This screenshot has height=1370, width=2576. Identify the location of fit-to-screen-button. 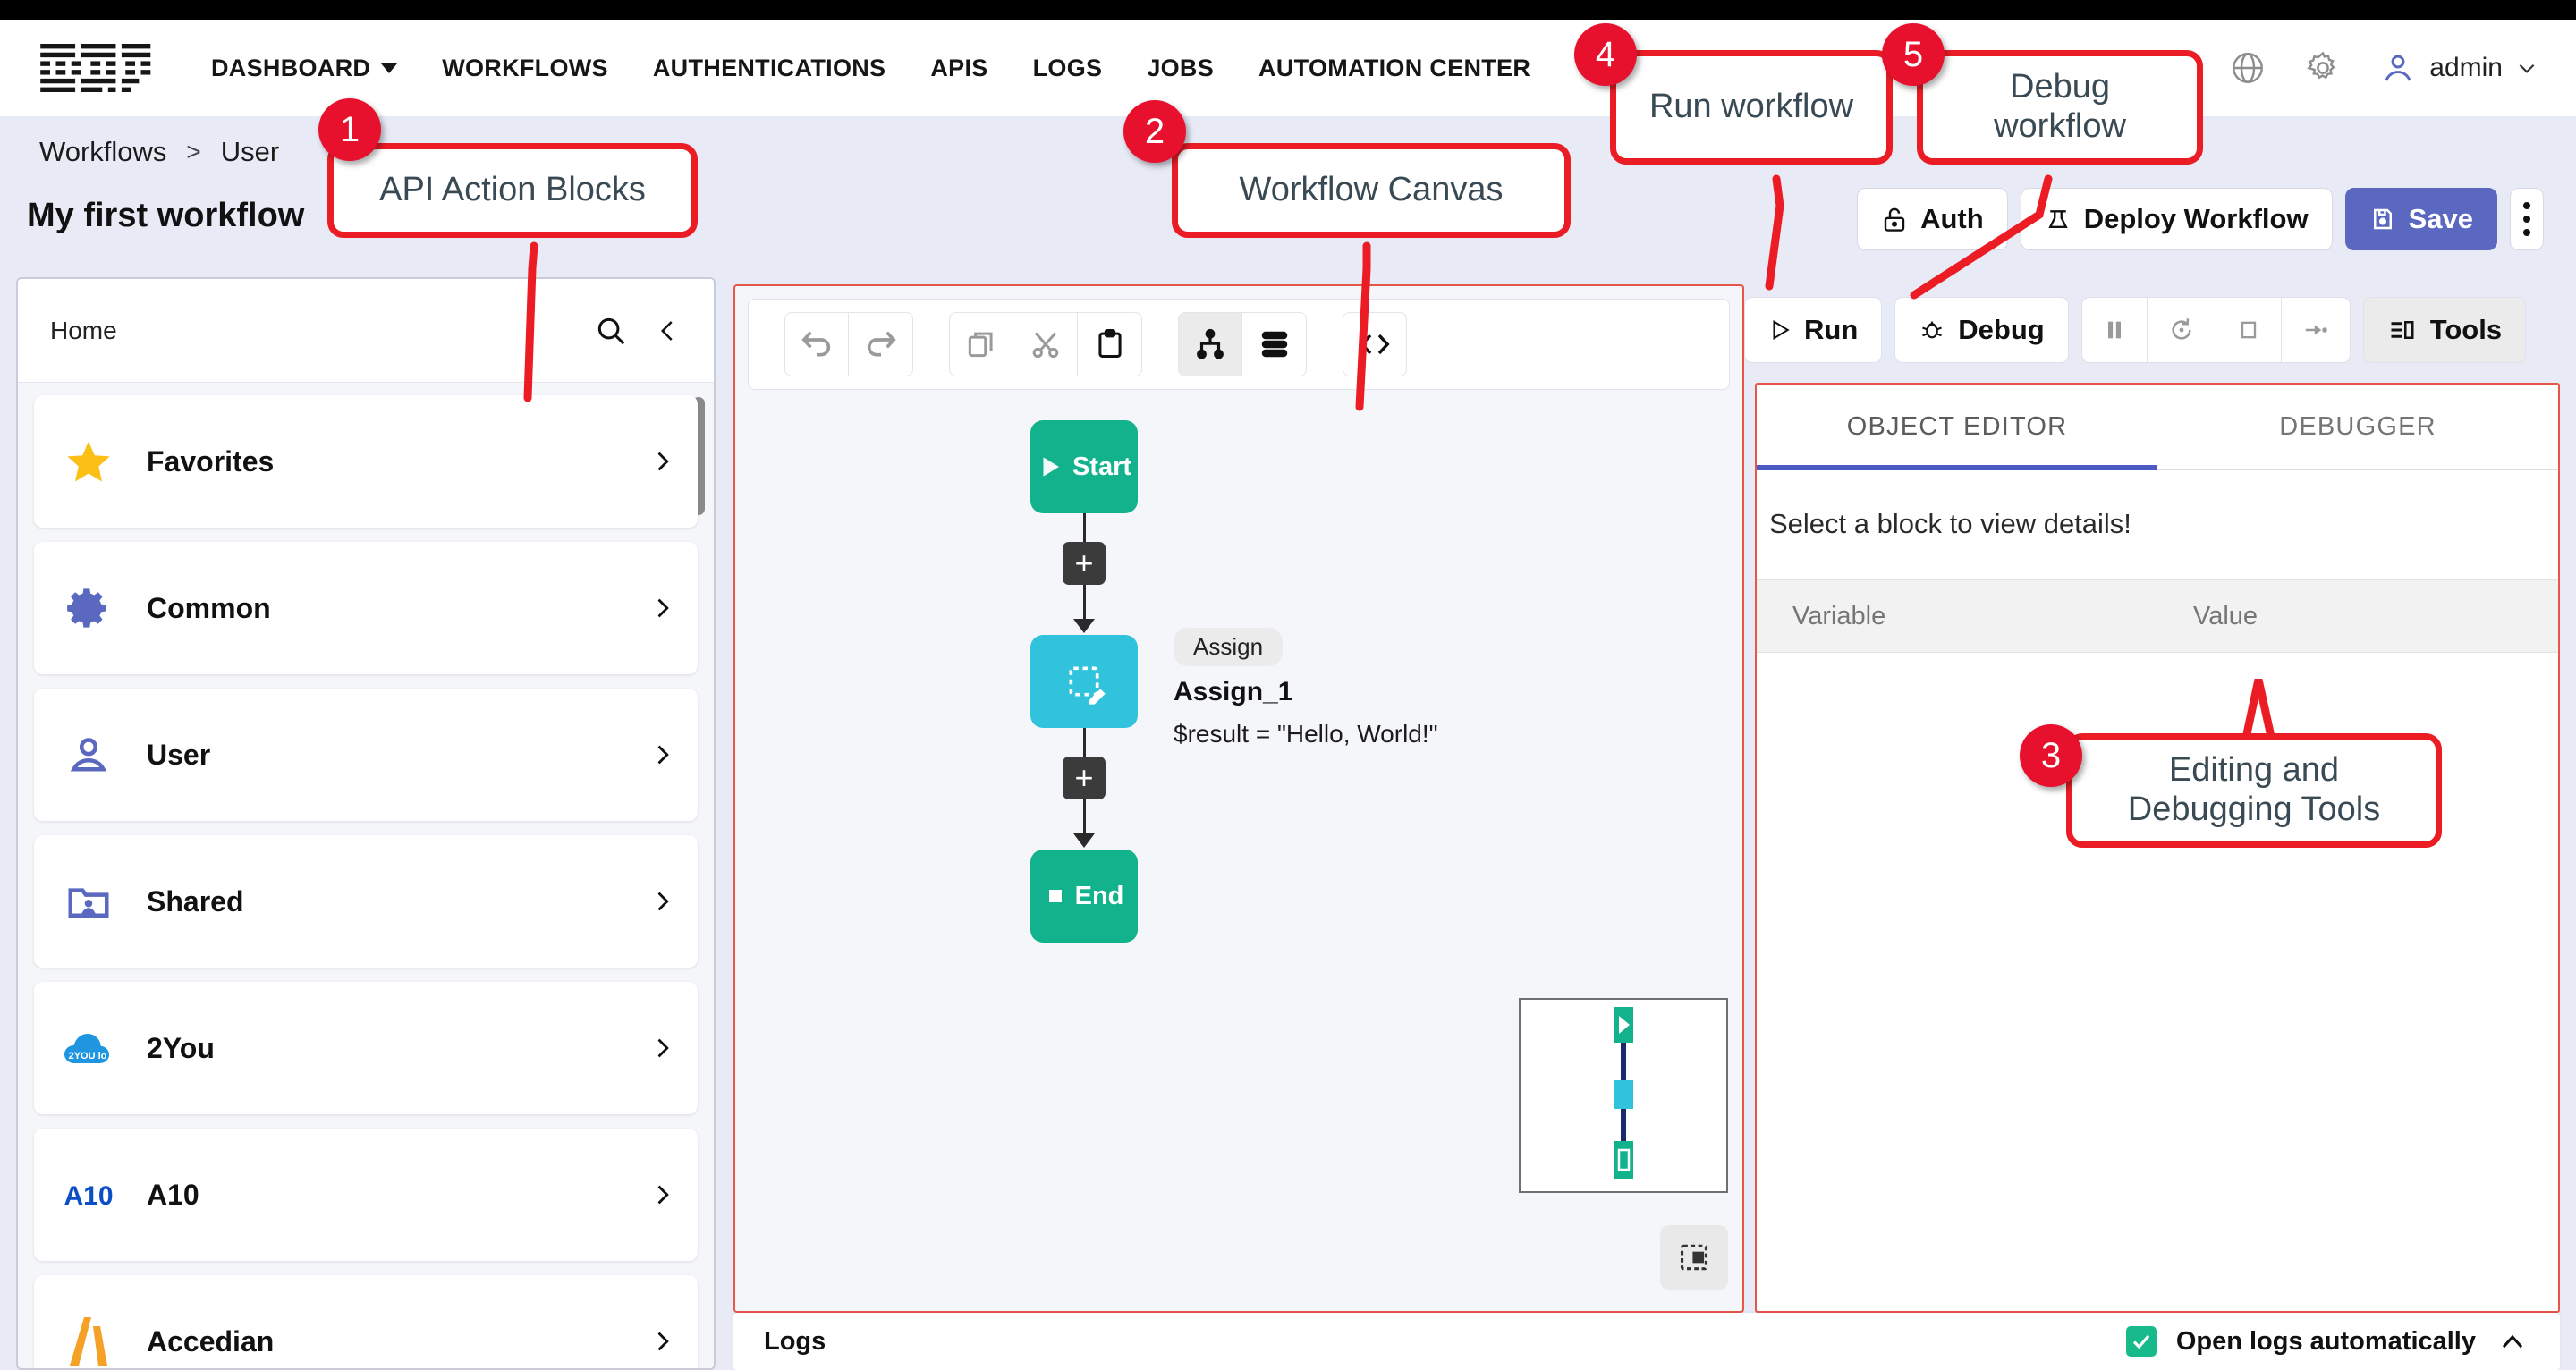
(1694, 1257).